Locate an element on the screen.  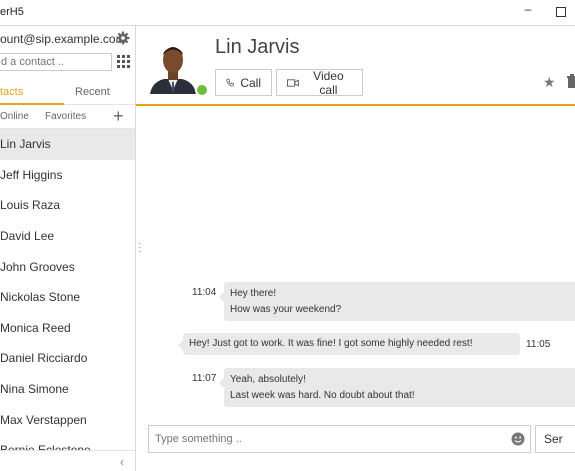
presence-online-icon is located at coordinates (202, 90).